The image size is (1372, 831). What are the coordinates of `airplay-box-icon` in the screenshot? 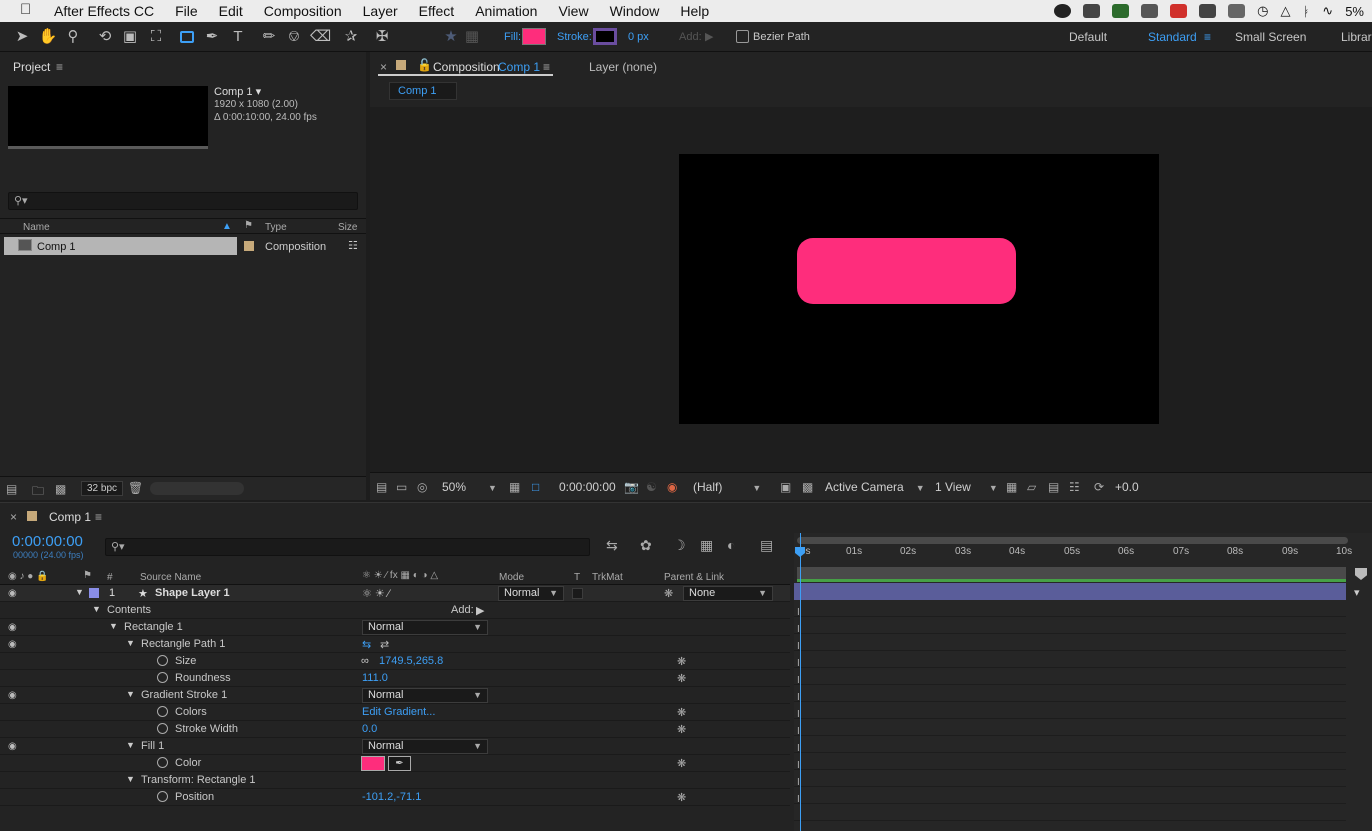 It's located at (1150, 11).